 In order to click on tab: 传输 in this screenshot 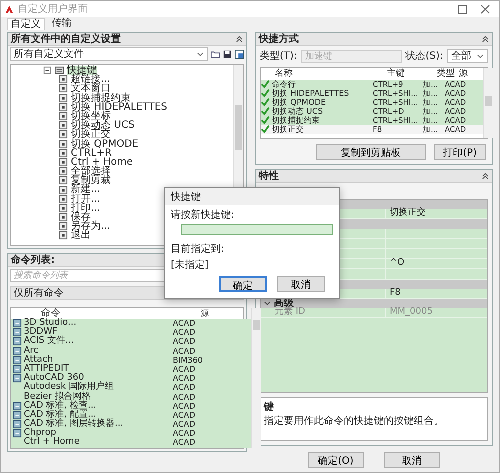, I will do `click(62, 24)`.